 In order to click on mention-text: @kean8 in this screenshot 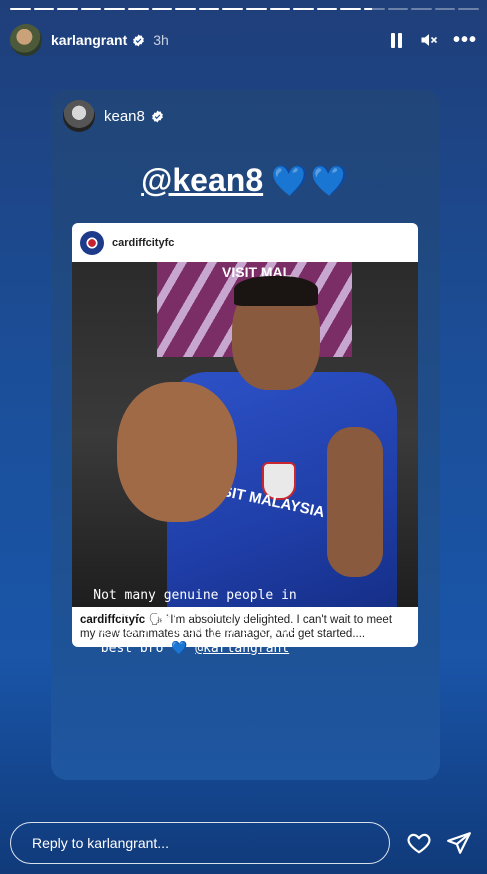, I will do `click(202, 180)`.